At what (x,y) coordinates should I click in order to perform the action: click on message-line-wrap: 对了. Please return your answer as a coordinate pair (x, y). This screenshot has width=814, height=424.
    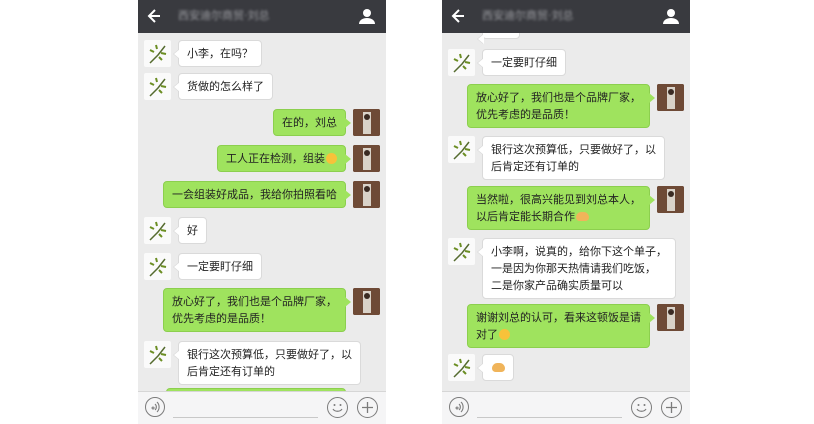
    Looking at the image, I should click on (558, 334).